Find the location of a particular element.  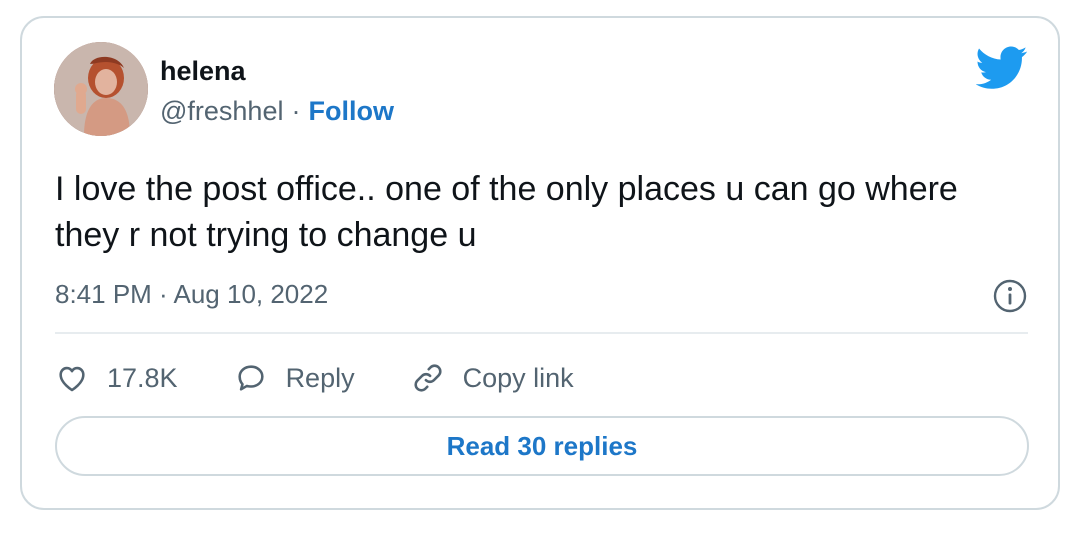

copy-link-button: Copy link is located at coordinates (492, 378).